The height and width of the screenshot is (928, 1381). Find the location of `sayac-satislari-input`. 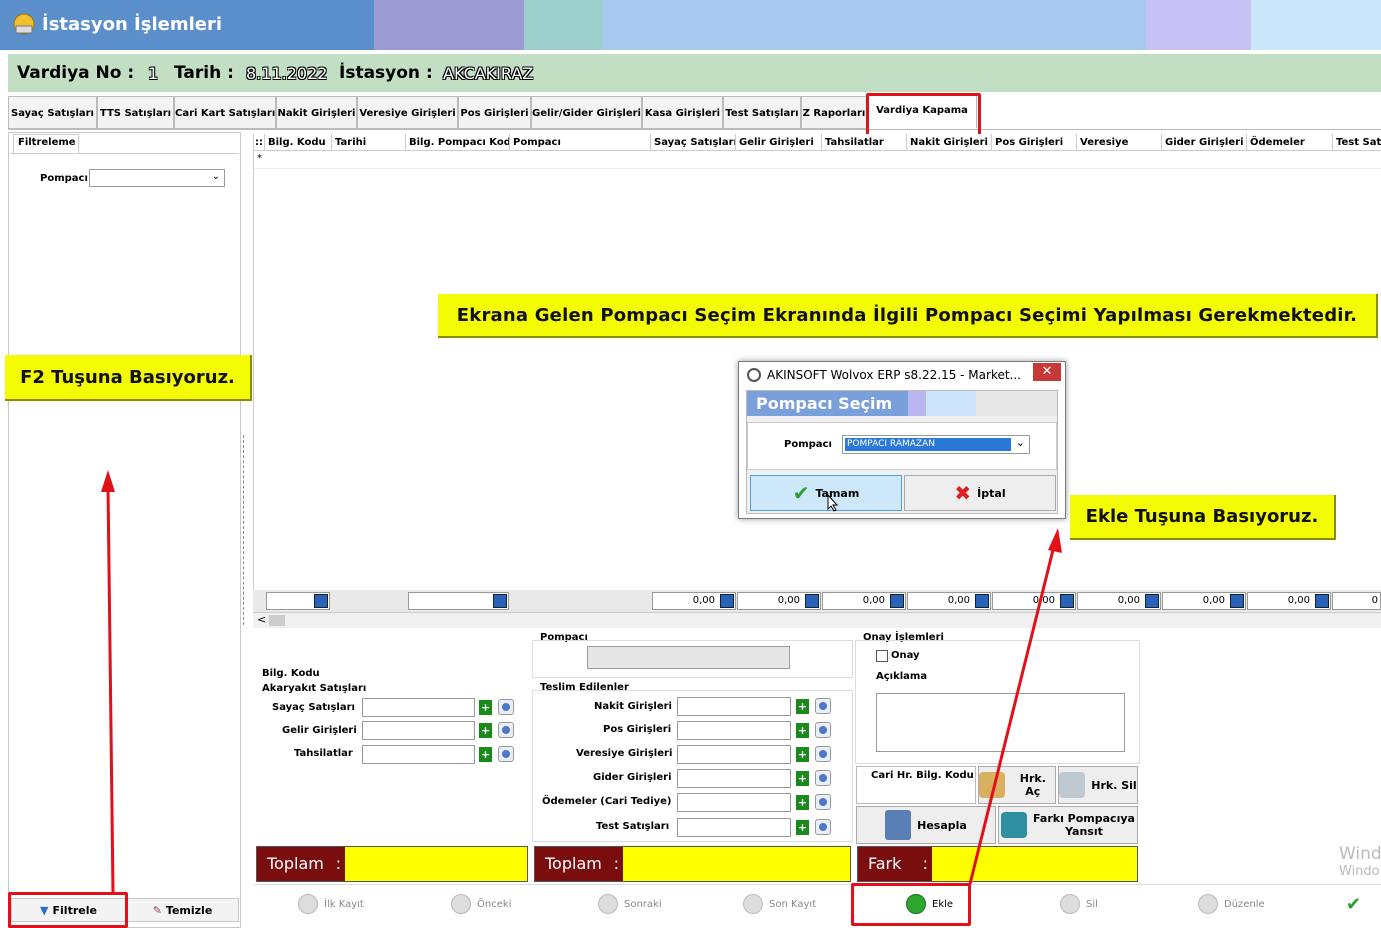

sayac-satislari-input is located at coordinates (418, 707).